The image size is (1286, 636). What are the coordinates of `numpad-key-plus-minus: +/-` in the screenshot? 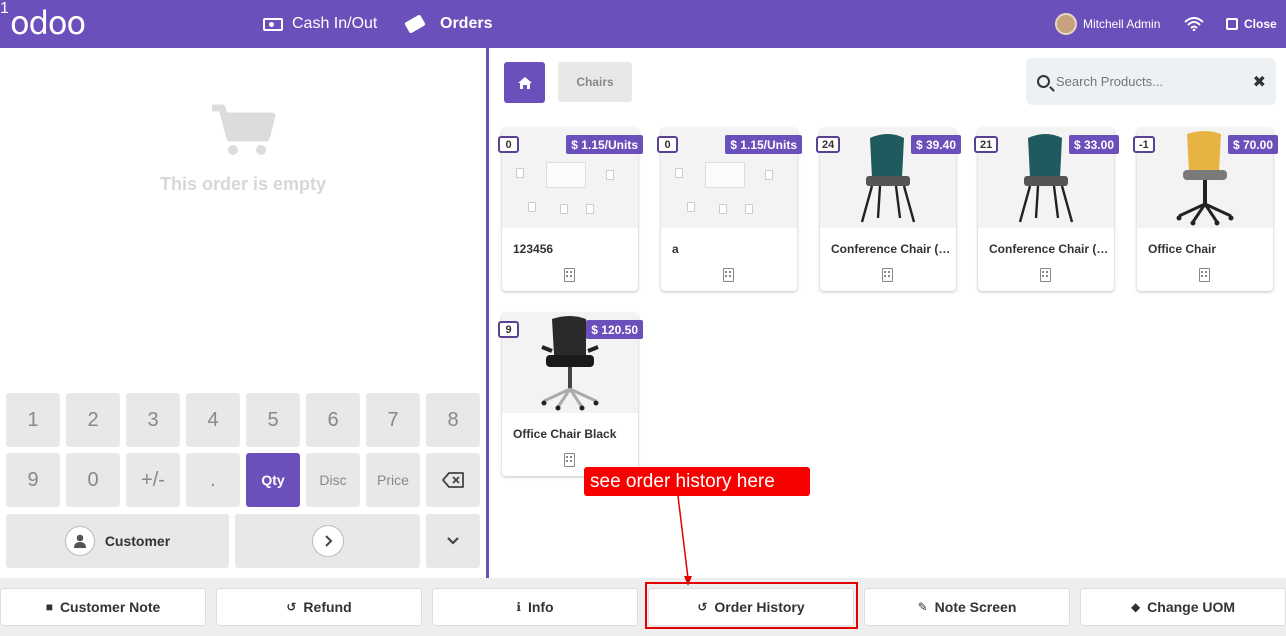 It's located at (153, 480).